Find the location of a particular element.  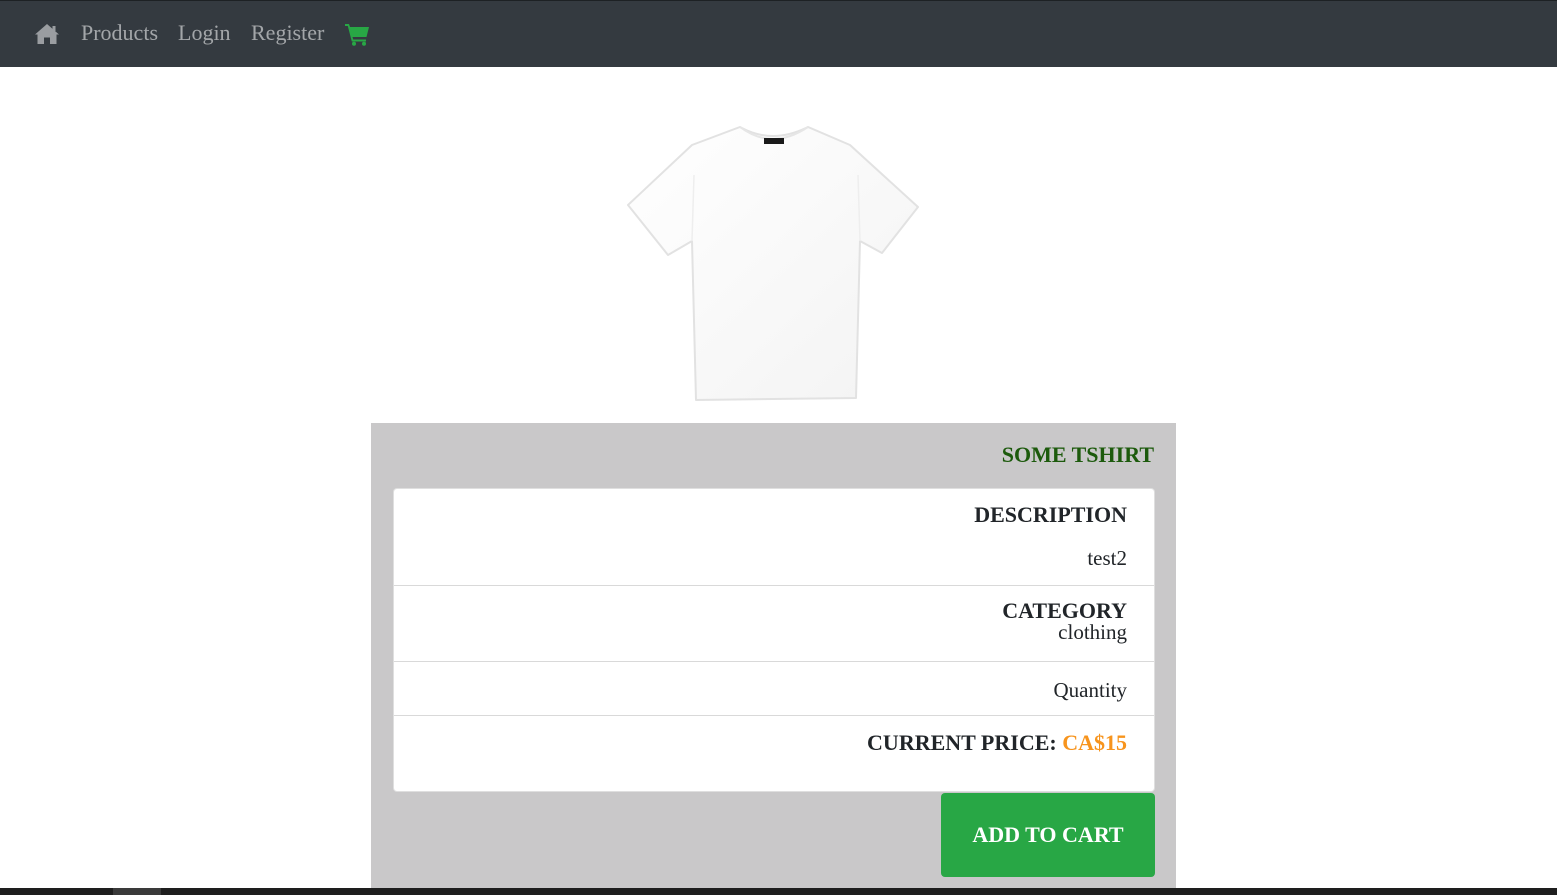

price-value: CA$15 is located at coordinates (1094, 742).